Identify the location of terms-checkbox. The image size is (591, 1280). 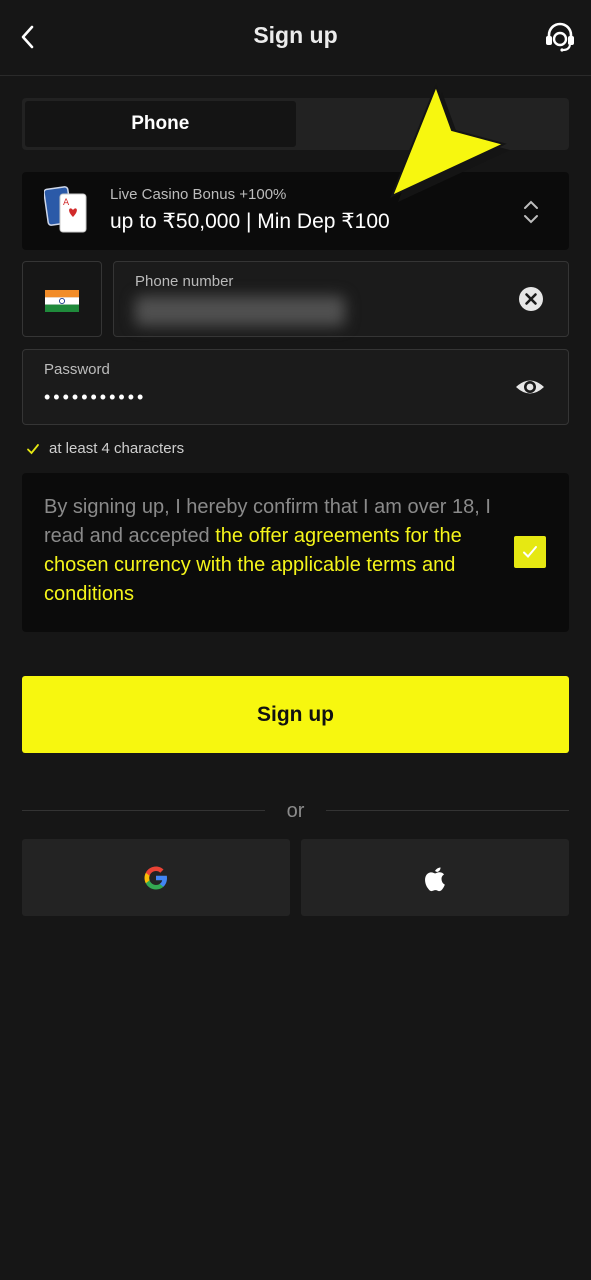
(530, 552).